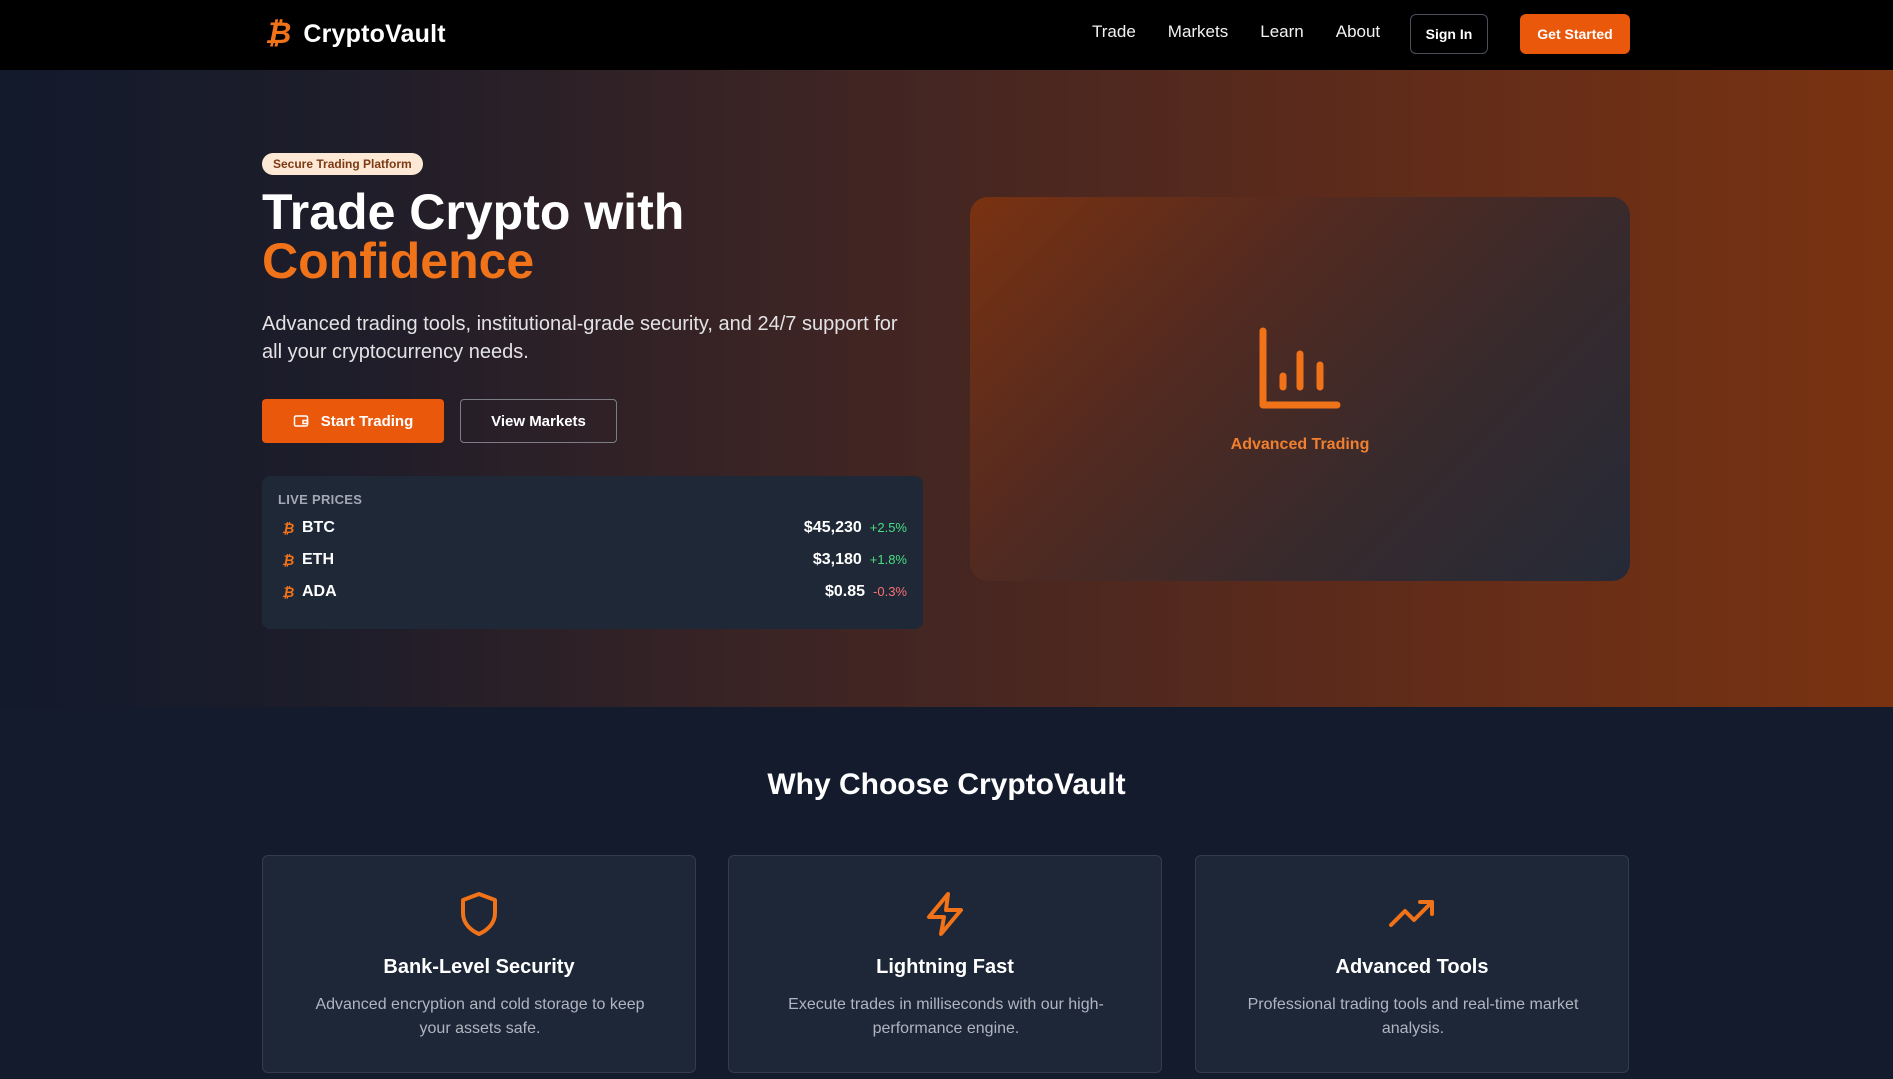 This screenshot has width=1893, height=1079. I want to click on shield-icon, so click(479, 914).